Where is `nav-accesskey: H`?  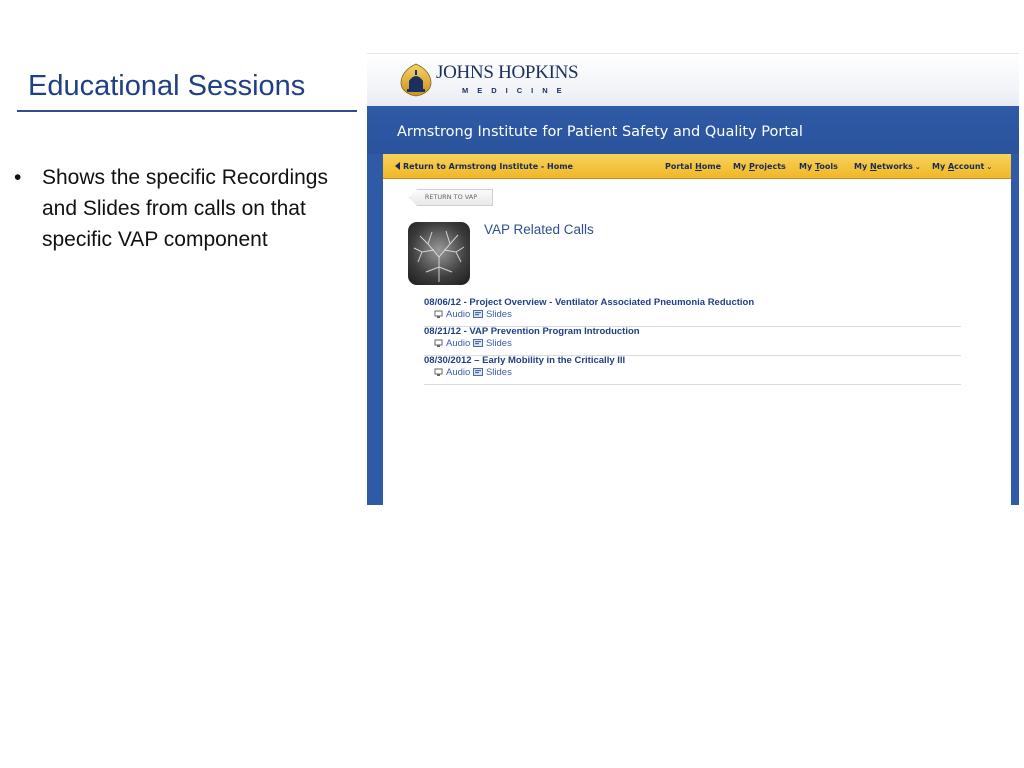 nav-accesskey: H is located at coordinates (698, 166).